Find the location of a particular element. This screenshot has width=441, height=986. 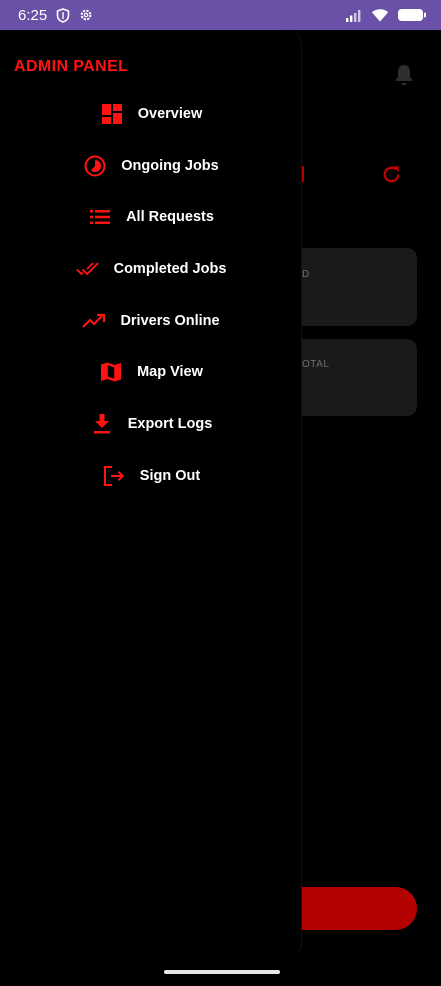

card-label: OTAL is located at coordinates (316, 364).